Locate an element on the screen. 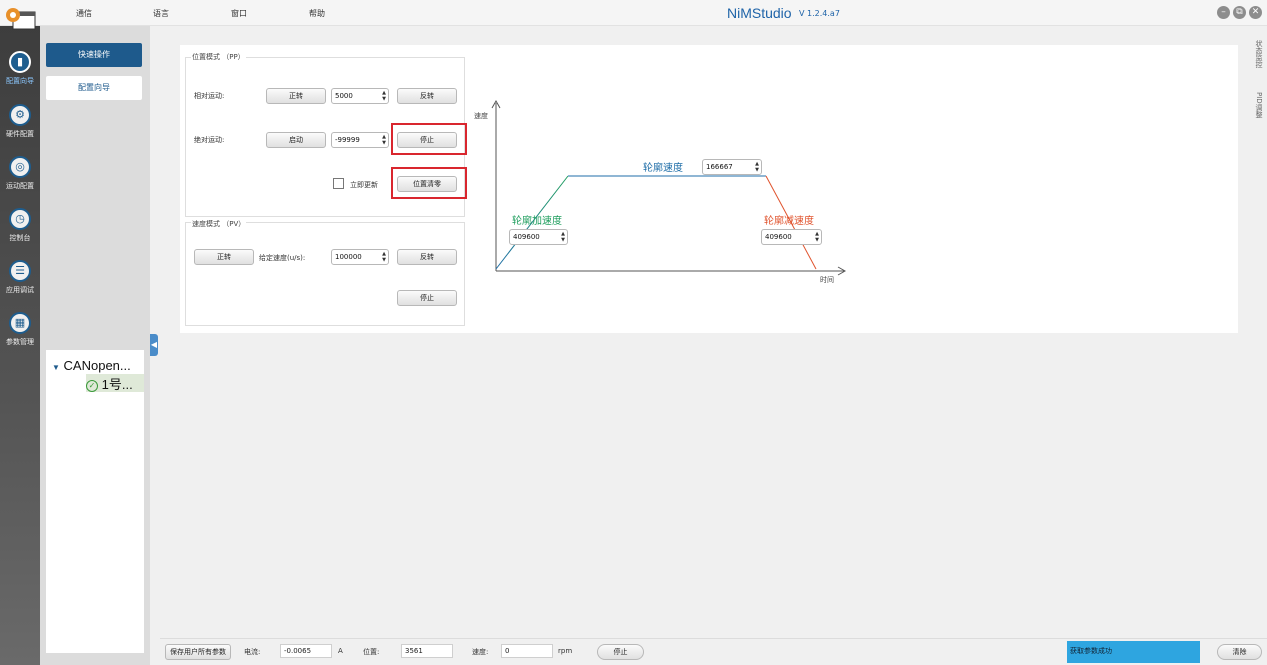 The height and width of the screenshot is (665, 1267). speed-label: 速度: is located at coordinates (480, 652).